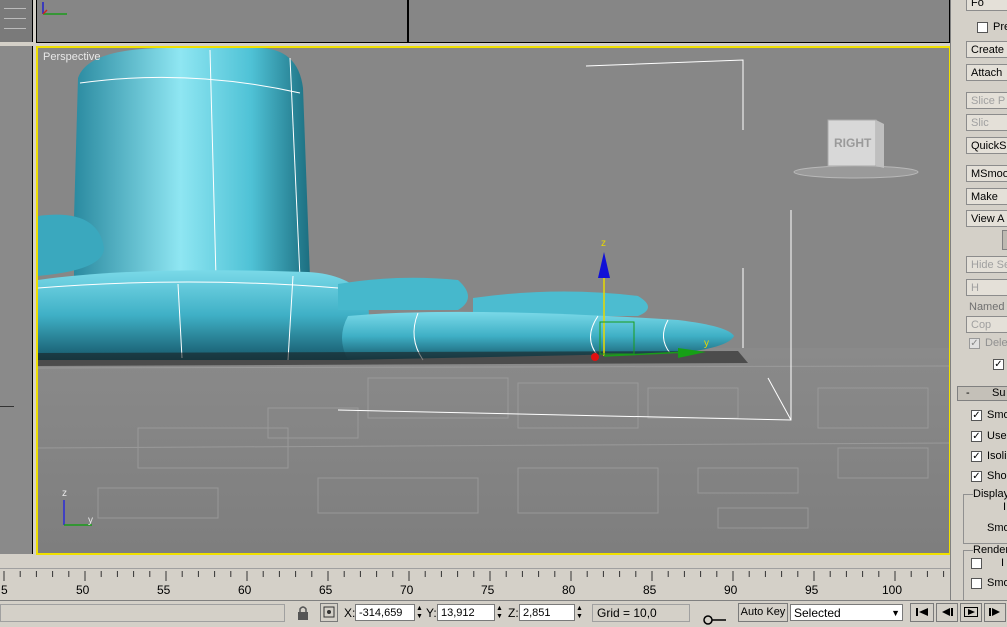  Describe the element at coordinates (999, 393) in the screenshot. I see `rollout-title: Su` at that location.